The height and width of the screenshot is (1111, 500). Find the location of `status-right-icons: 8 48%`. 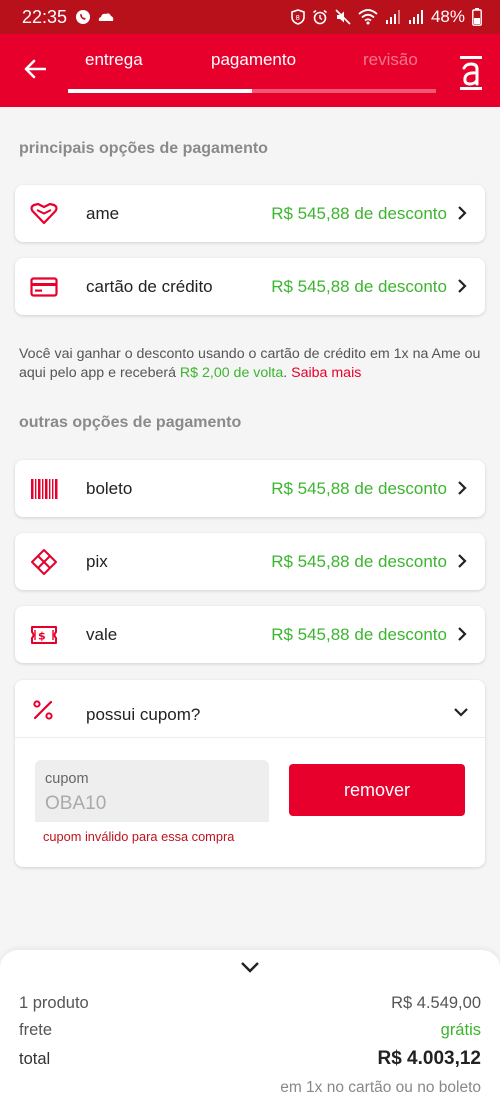

status-right-icons: 8 48% is located at coordinates (386, 17).